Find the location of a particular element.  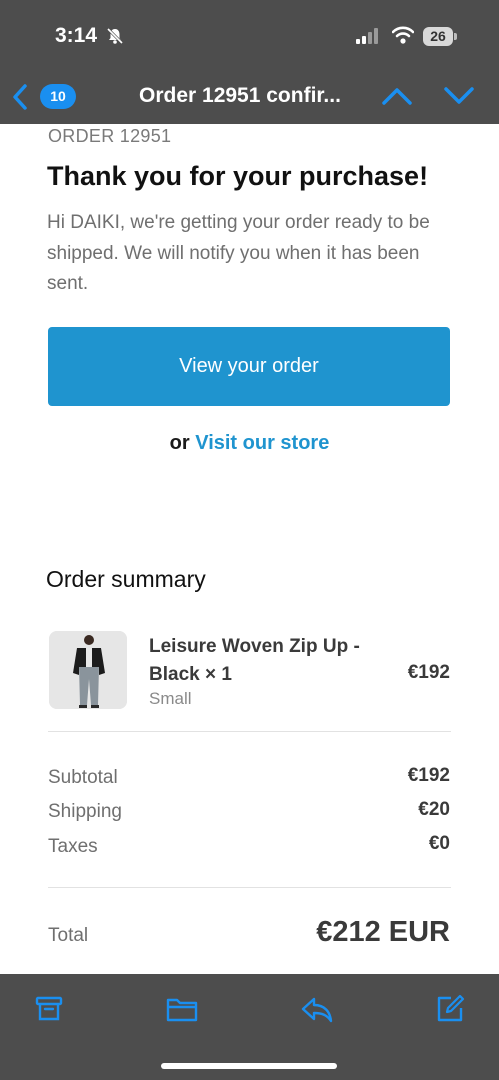

bell-slash-icon is located at coordinates (115, 36).